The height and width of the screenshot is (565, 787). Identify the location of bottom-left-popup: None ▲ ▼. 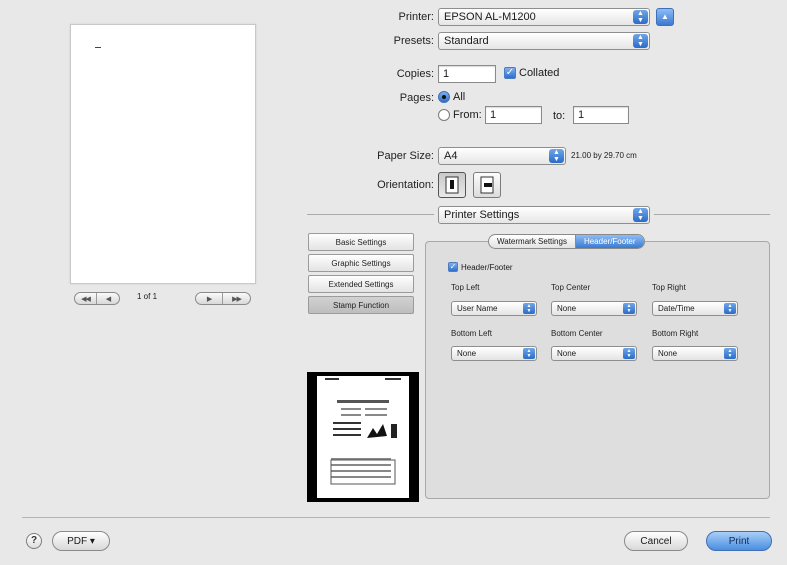
(494, 353).